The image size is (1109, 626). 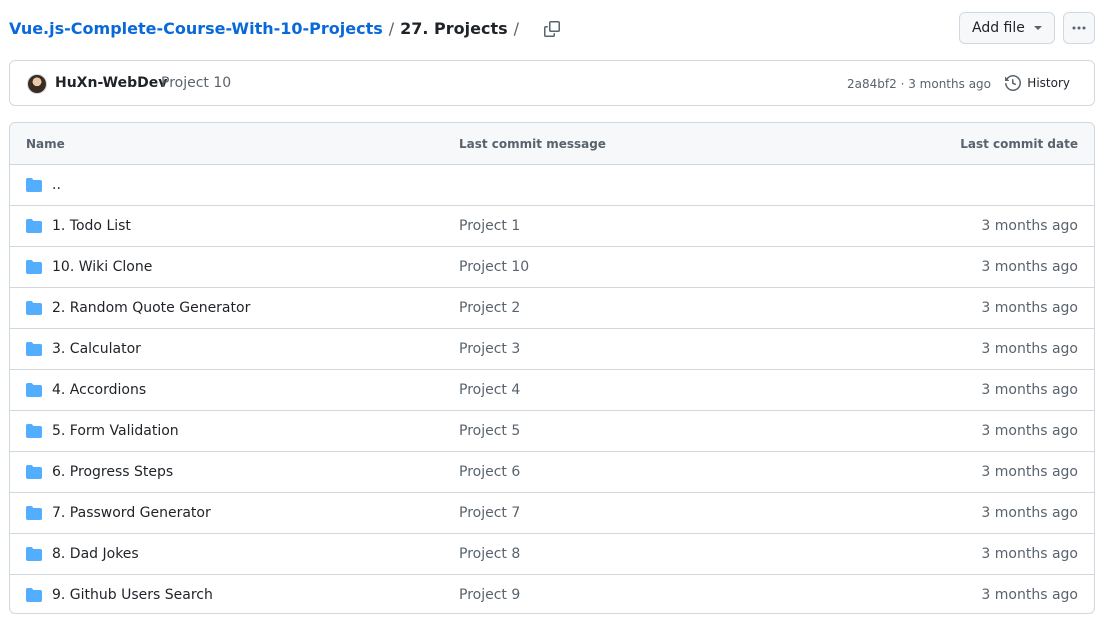 I want to click on commit-message-link: Project 5, so click(x=489, y=431).